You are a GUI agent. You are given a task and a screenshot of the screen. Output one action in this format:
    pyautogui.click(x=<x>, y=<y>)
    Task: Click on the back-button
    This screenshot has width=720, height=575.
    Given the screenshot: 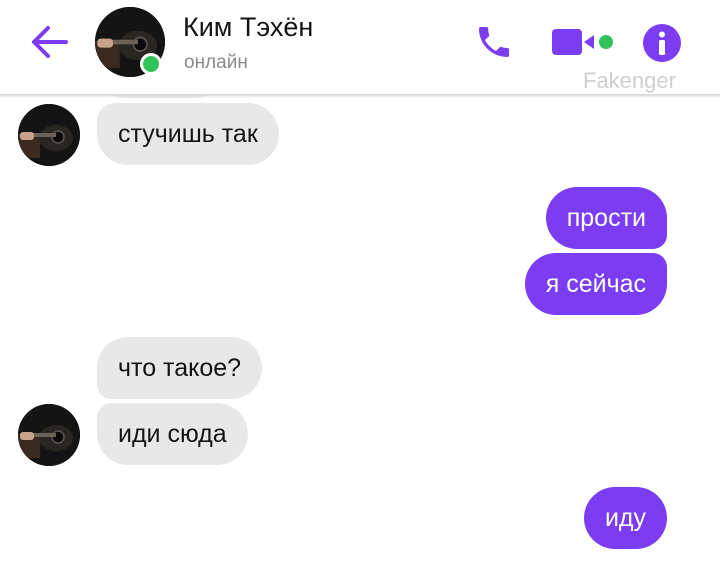 What is the action you would take?
    pyautogui.click(x=50, y=42)
    